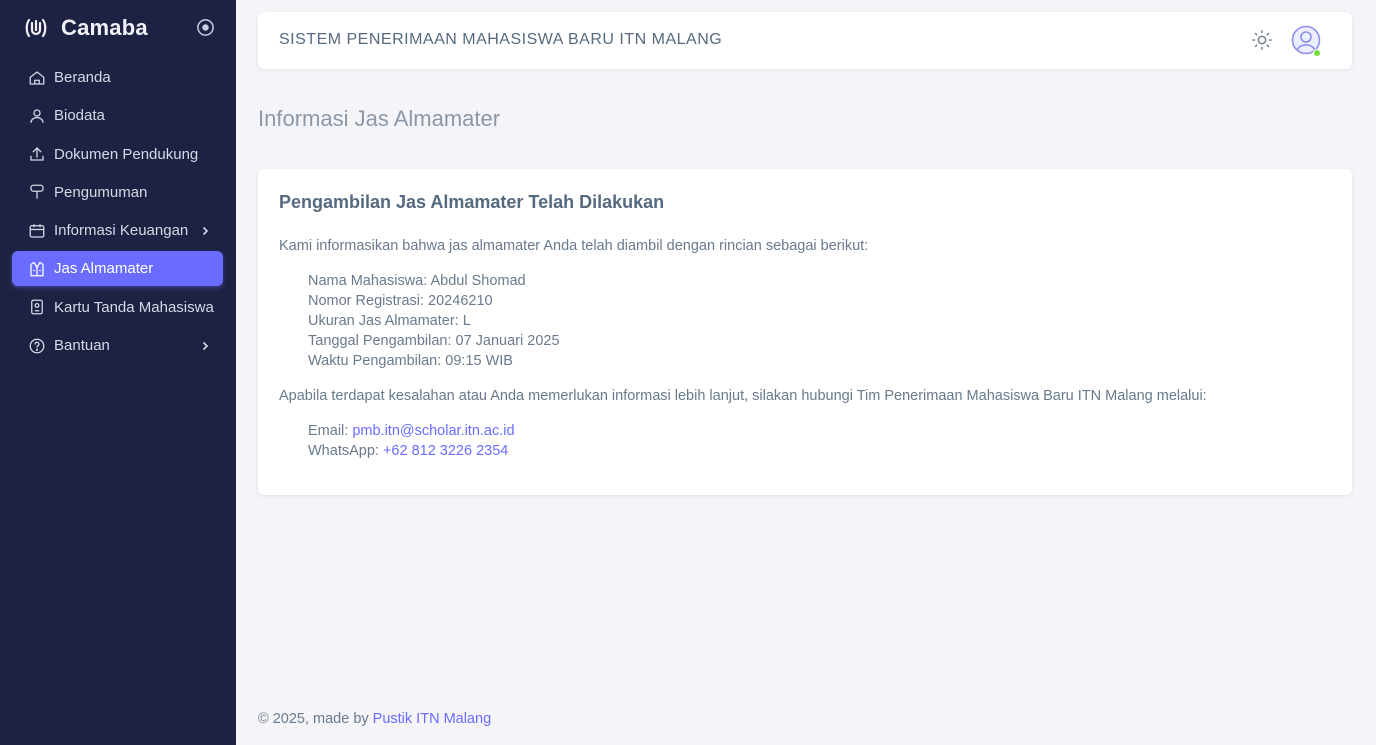 The width and height of the screenshot is (1376, 745). I want to click on sidebar-item-label: Beranda, so click(82, 77).